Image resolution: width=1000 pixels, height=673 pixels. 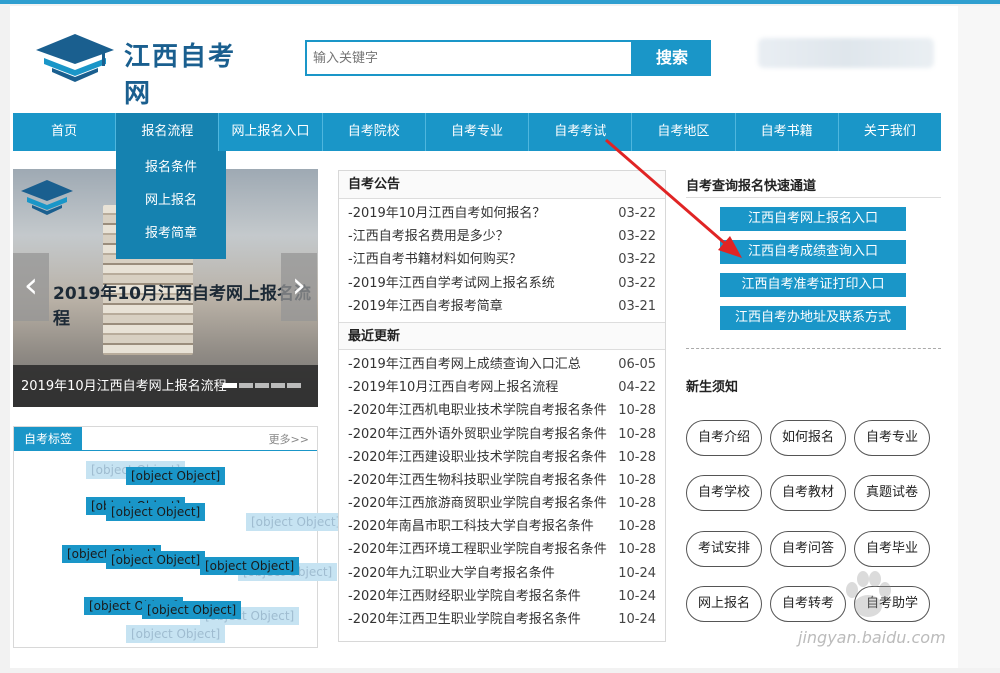 What do you see at coordinates (684, 132) in the screenshot?
I see `nav-item-regions: 自考地区` at bounding box center [684, 132].